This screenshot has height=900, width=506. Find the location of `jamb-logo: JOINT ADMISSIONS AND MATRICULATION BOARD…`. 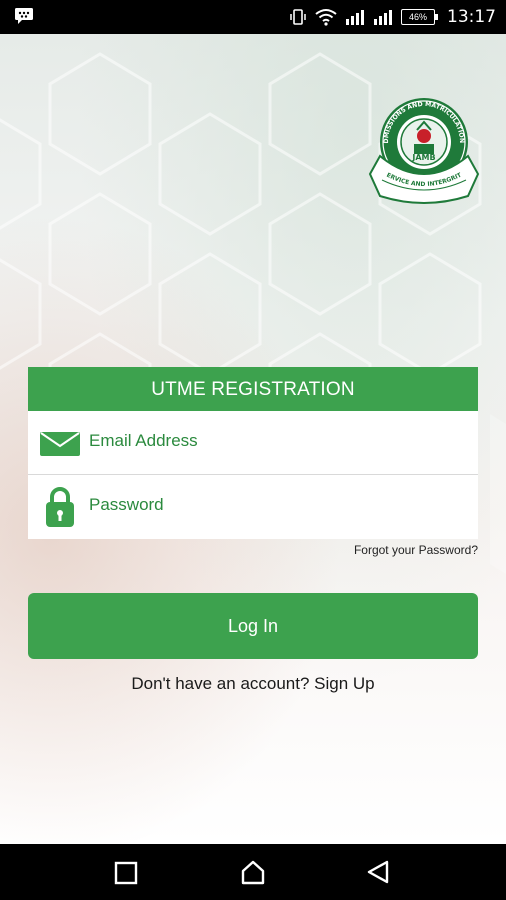

jamb-logo: JOINT ADMISSIONS AND MATRICULATION BOARD… is located at coordinates (424, 150).